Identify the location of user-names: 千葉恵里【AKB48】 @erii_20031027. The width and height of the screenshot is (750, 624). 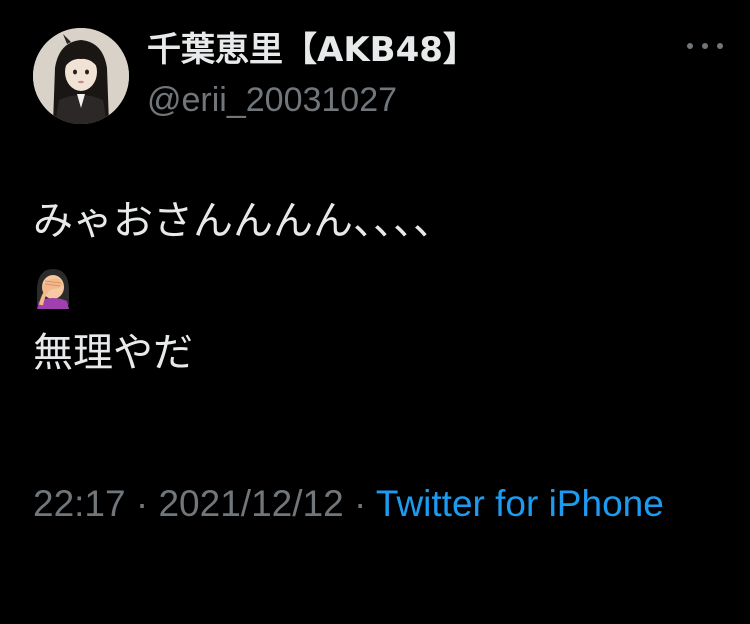
(312, 74).